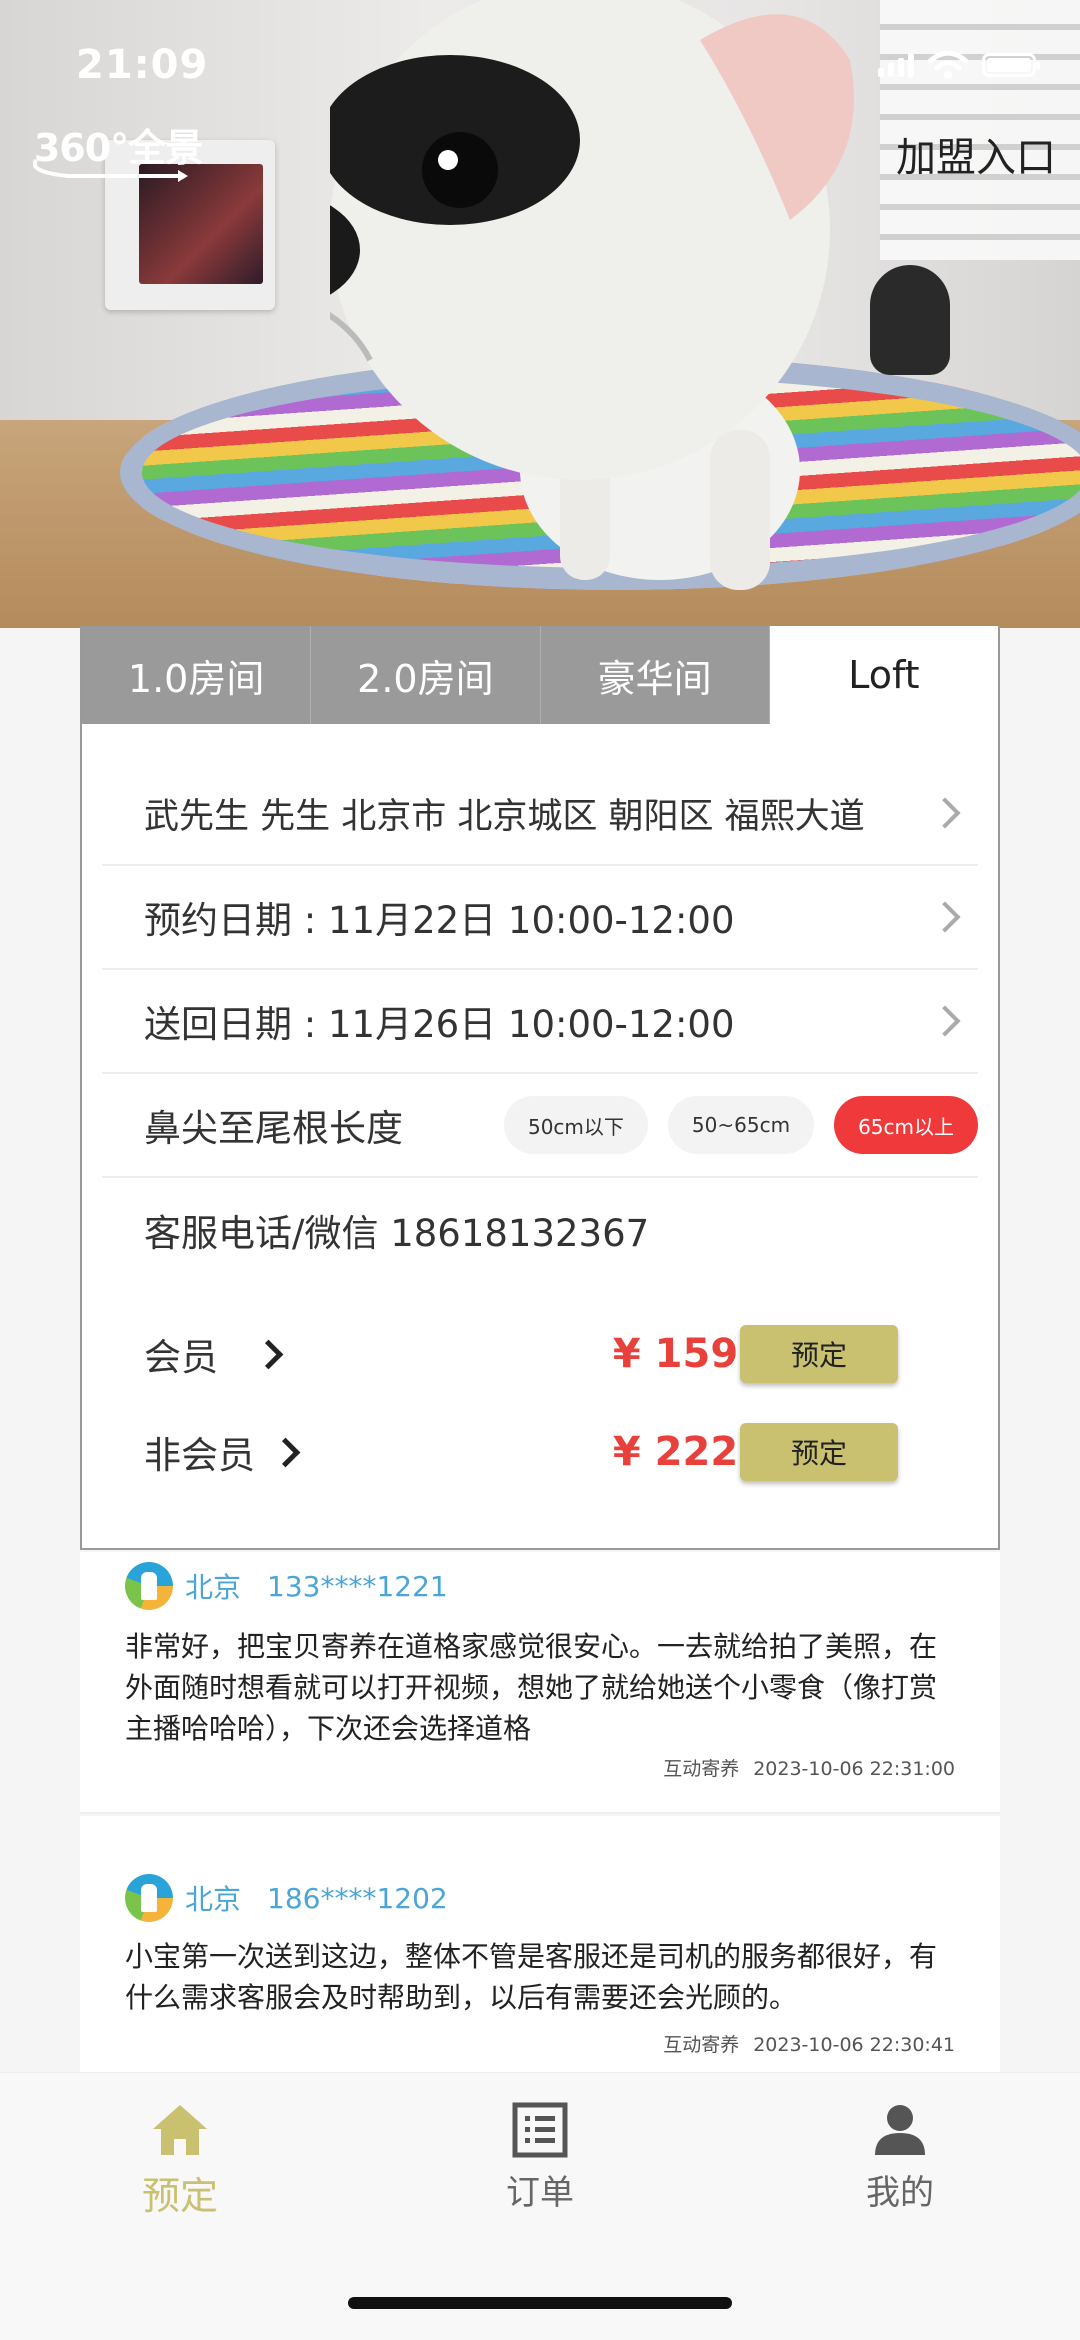 The width and height of the screenshot is (1080, 2340). Describe the element at coordinates (118, 148) in the screenshot. I see `panorama-label: 360°全景` at that location.